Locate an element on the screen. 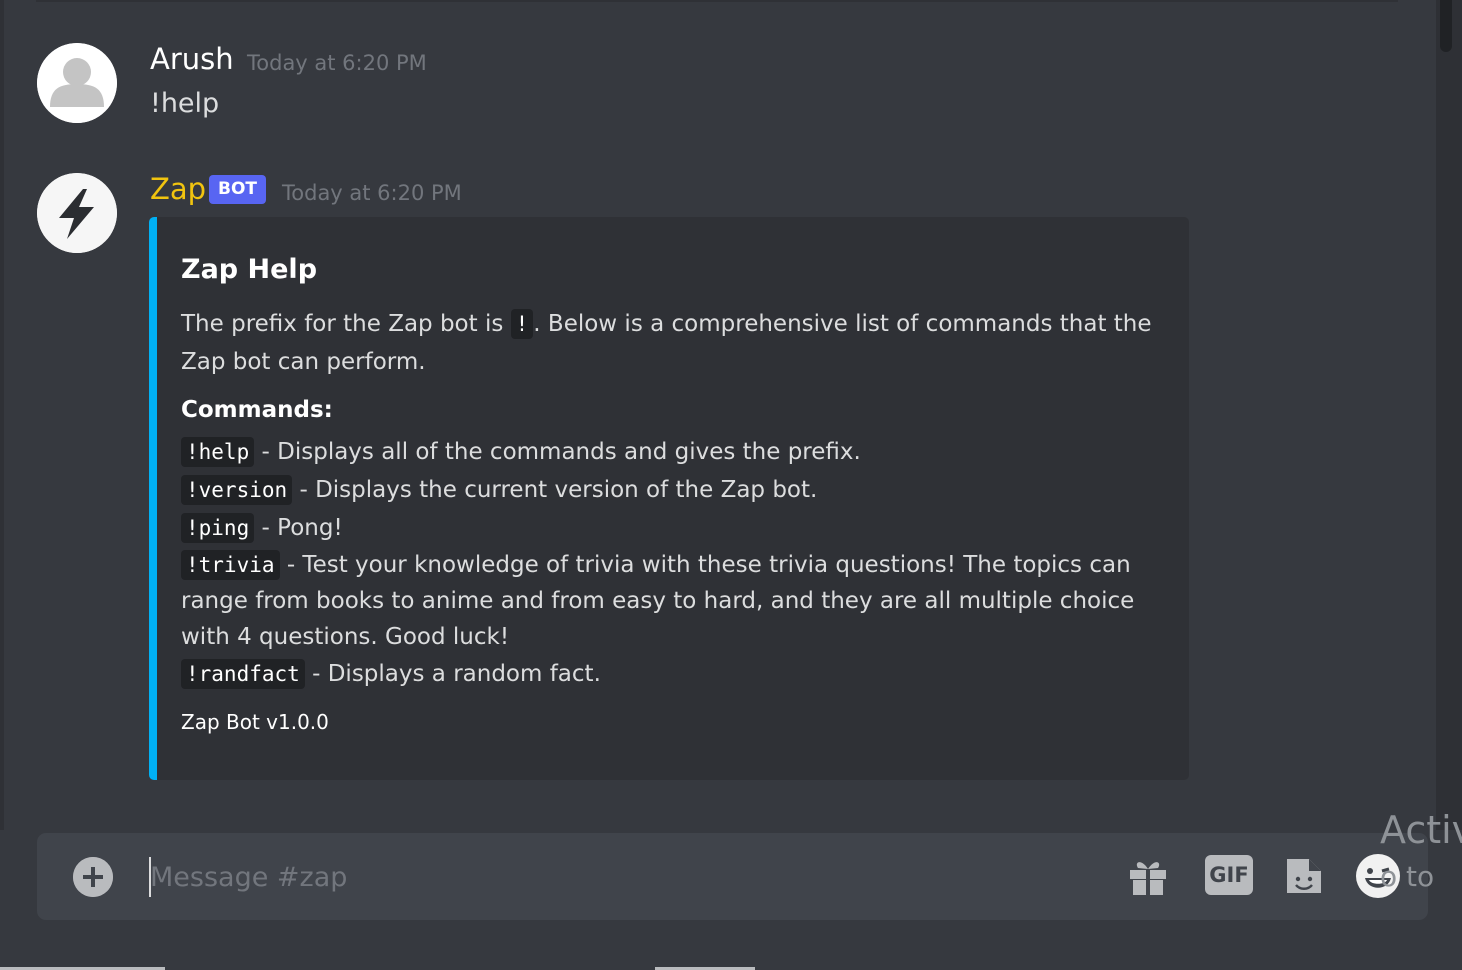 The image size is (1462, 970). sticker-button is located at coordinates (1304, 876).